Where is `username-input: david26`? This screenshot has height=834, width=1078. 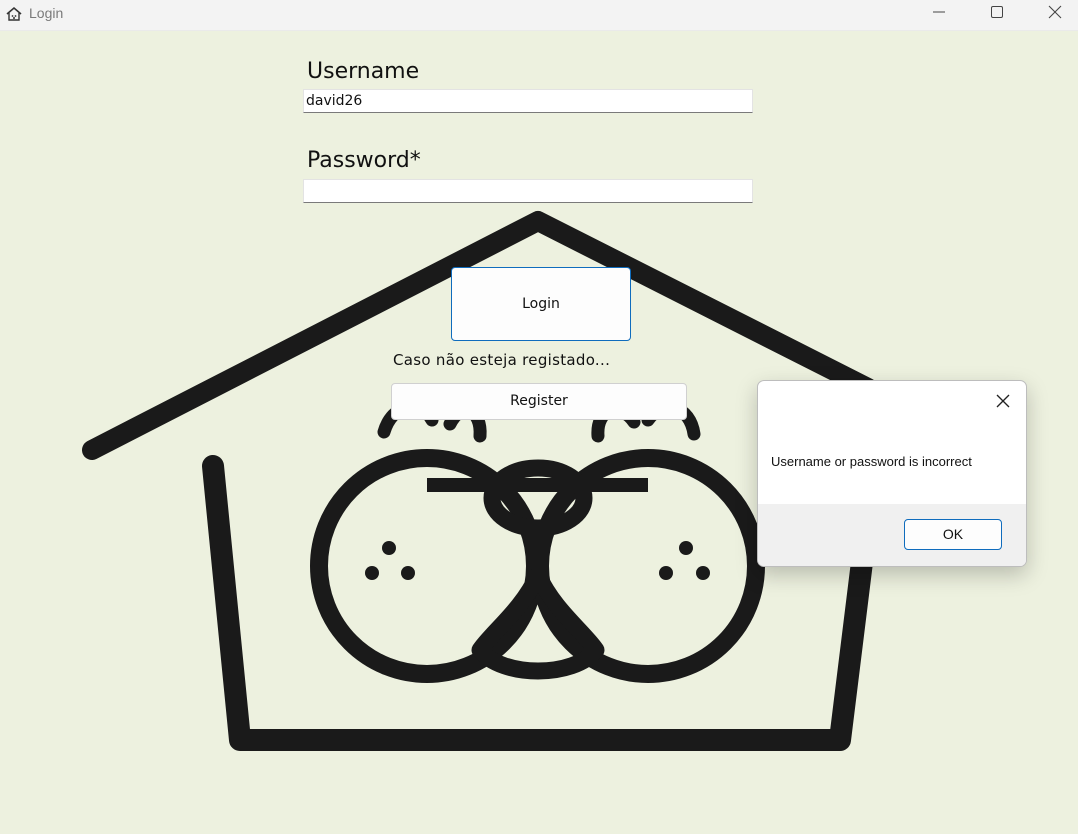
username-input: david26 is located at coordinates (528, 101).